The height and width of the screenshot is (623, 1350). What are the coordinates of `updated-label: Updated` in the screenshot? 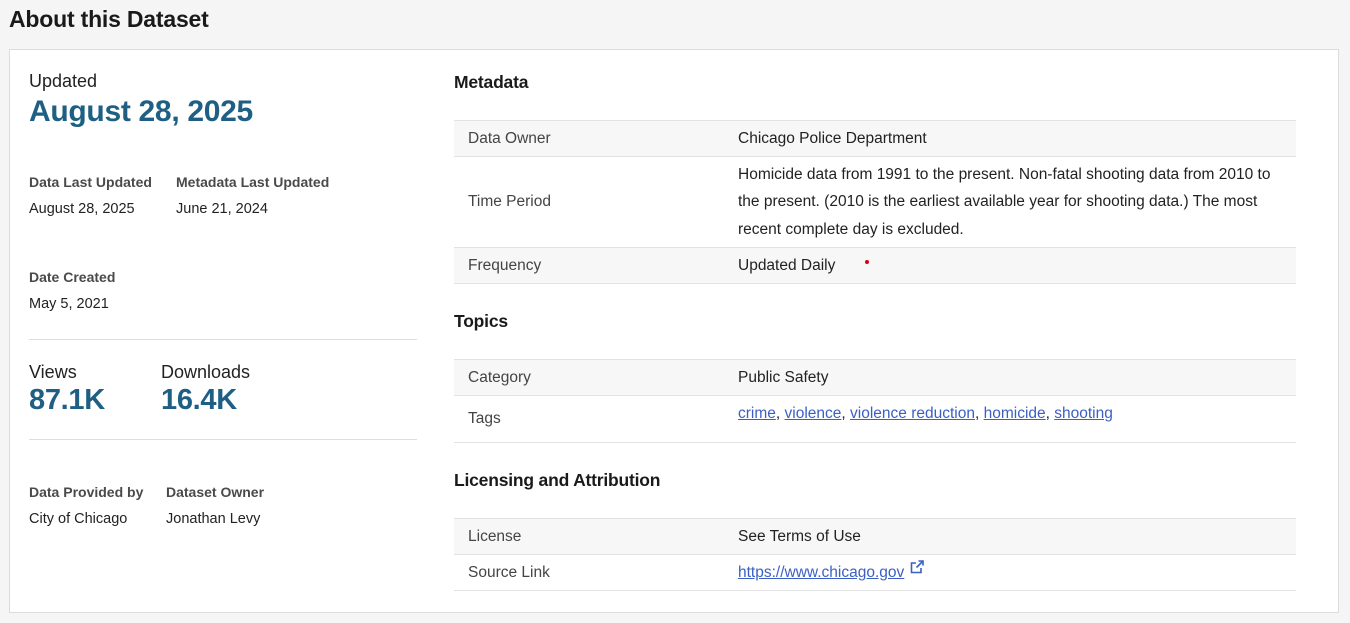 It's located at (63, 81).